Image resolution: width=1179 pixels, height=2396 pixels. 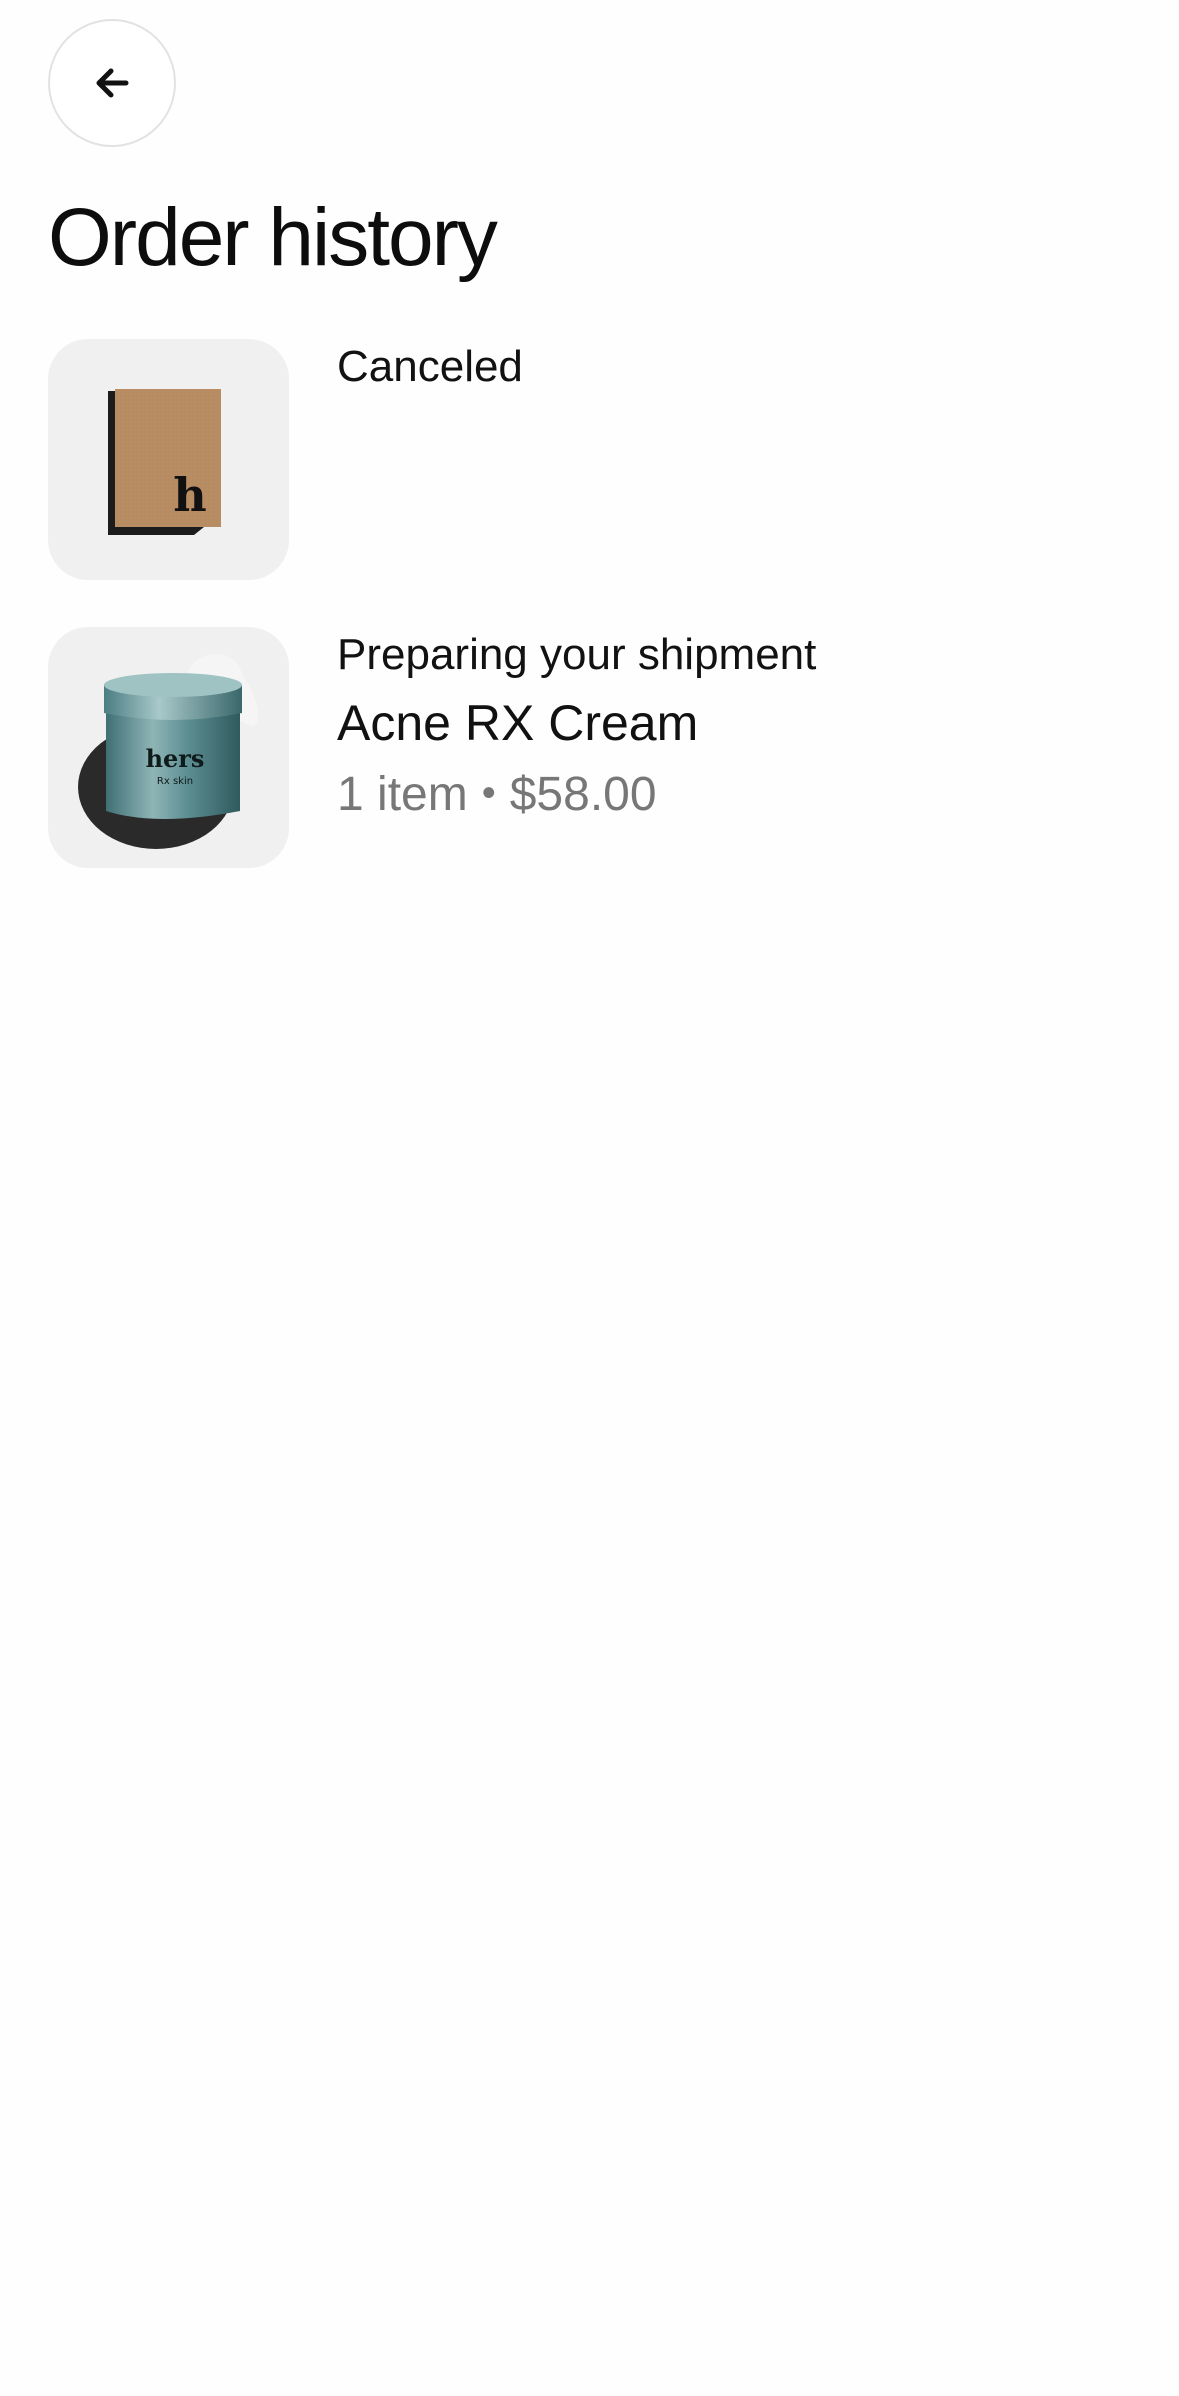 I want to click on arrow-left-icon, so click(x=112, y=83).